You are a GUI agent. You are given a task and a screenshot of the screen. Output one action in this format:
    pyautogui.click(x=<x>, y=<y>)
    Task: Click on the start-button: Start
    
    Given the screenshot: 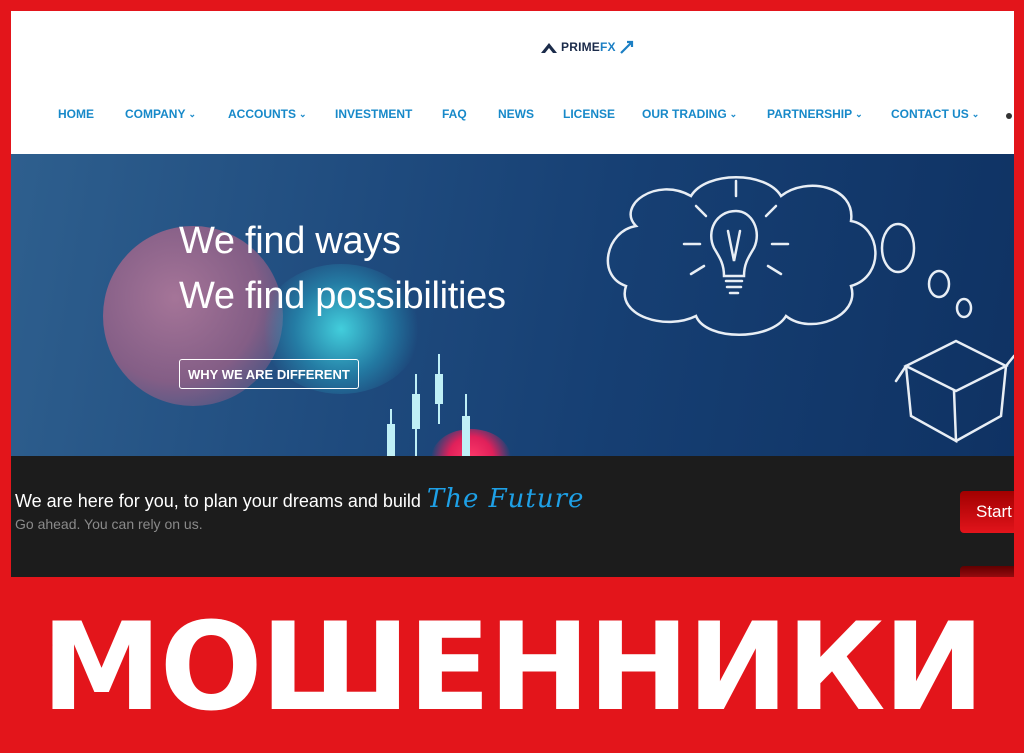 What is the action you would take?
    pyautogui.click(x=987, y=512)
    